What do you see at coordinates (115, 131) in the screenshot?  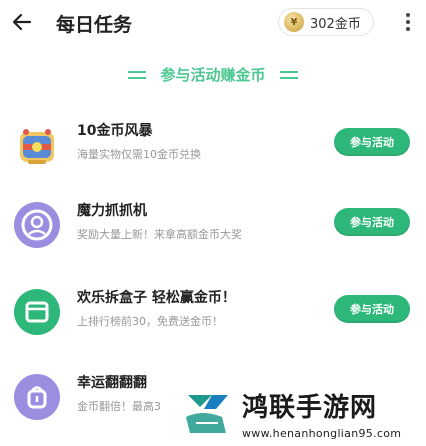 I see `task-title: 10金币风暴` at bounding box center [115, 131].